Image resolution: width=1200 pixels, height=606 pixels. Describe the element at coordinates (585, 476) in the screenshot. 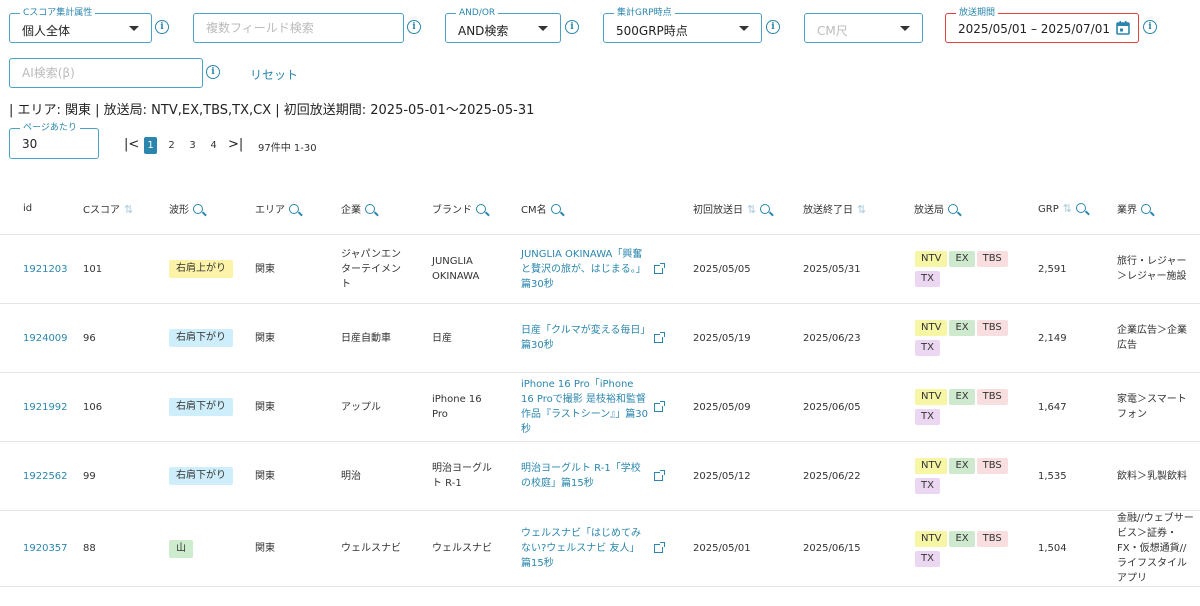

I see `cm-link: 明治ヨーグルト R-1「学校の校庭」篇15秒` at that location.